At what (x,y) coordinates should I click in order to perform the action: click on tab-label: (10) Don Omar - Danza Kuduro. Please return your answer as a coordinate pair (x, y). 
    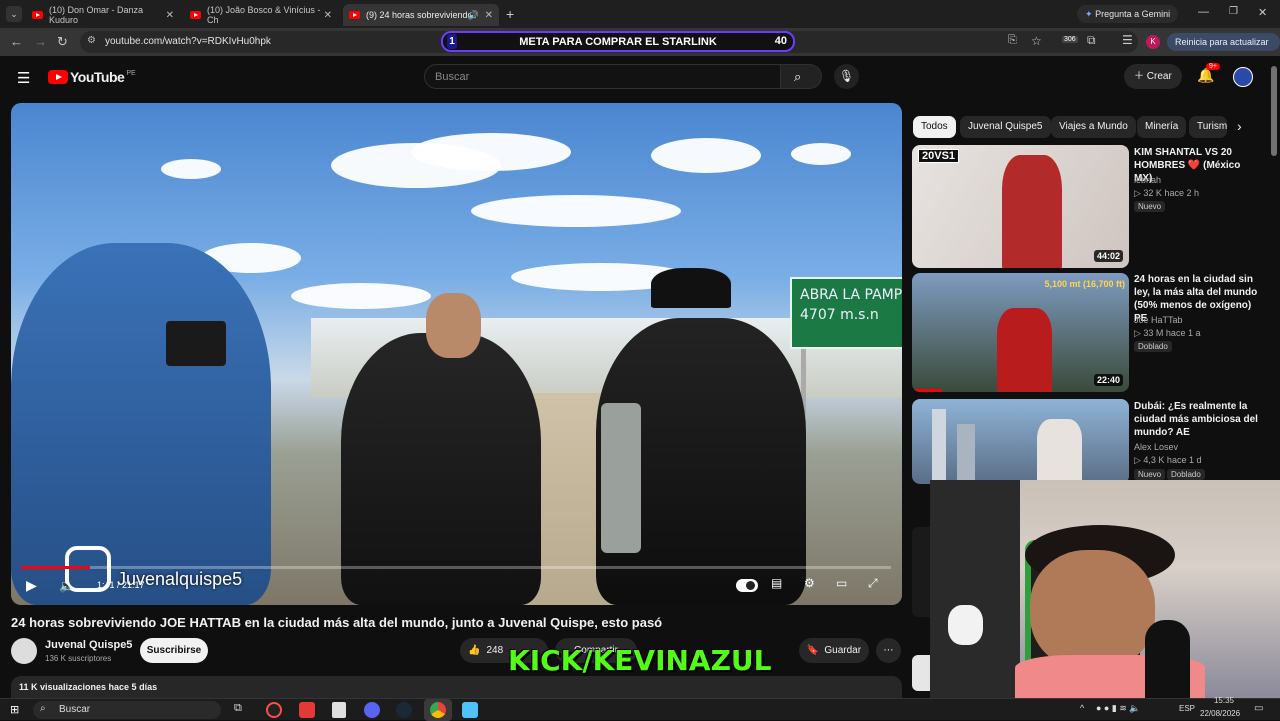
    Looking at the image, I should click on (96, 15).